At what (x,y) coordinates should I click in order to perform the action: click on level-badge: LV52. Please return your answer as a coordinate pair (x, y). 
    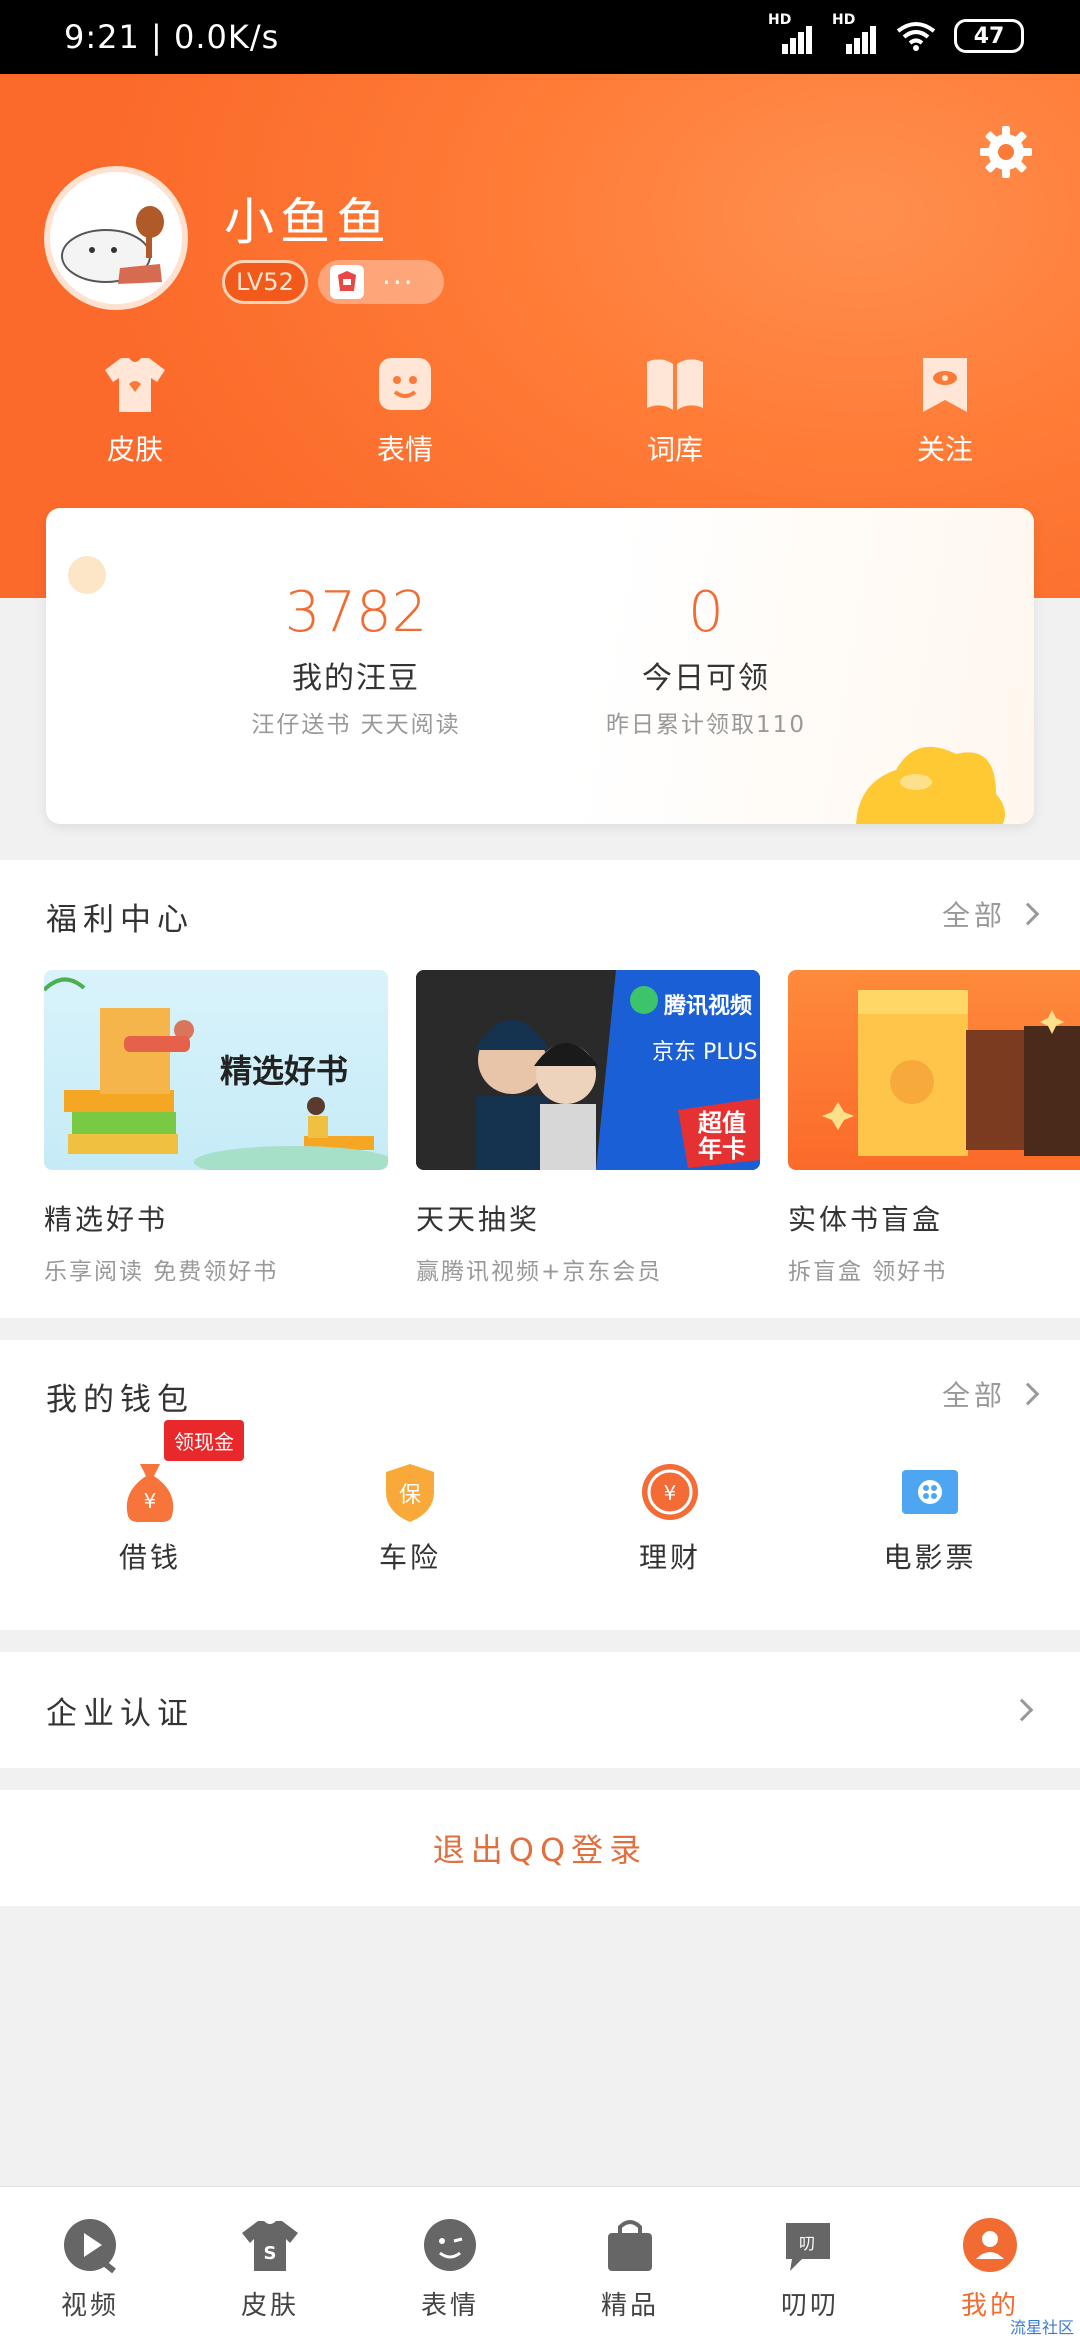
    Looking at the image, I should click on (265, 282).